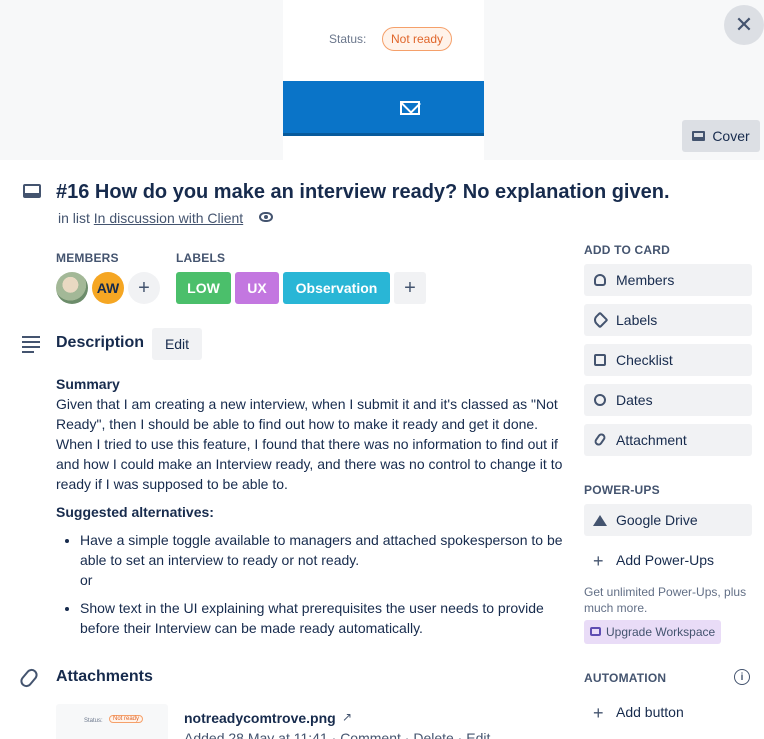  Describe the element at coordinates (595, 631) in the screenshot. I see `briefcase-icon` at that location.